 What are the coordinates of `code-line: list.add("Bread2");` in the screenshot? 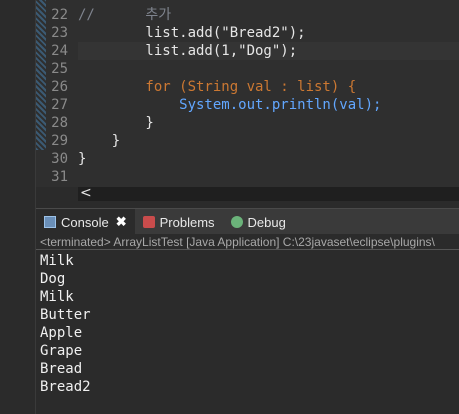 It's located at (268, 33).